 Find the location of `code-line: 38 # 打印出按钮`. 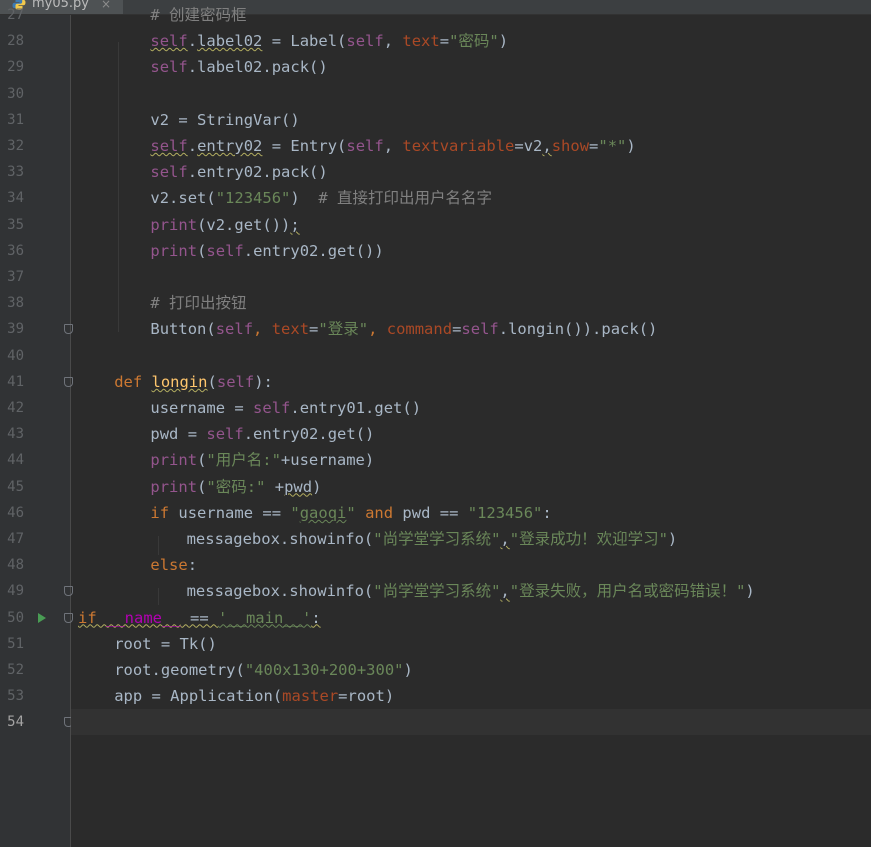

code-line: 38 # 打印出按钮 is located at coordinates (435, 303).